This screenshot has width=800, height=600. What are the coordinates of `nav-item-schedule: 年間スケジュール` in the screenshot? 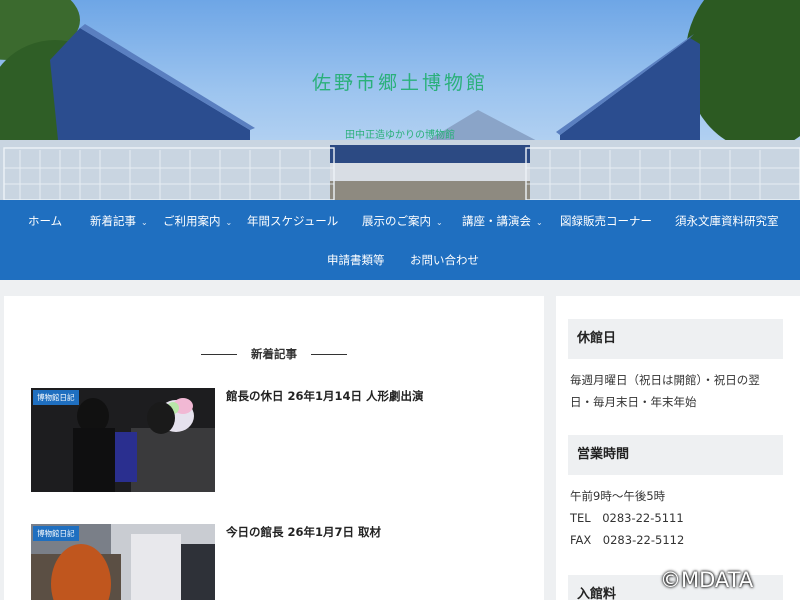 It's located at (292, 221).